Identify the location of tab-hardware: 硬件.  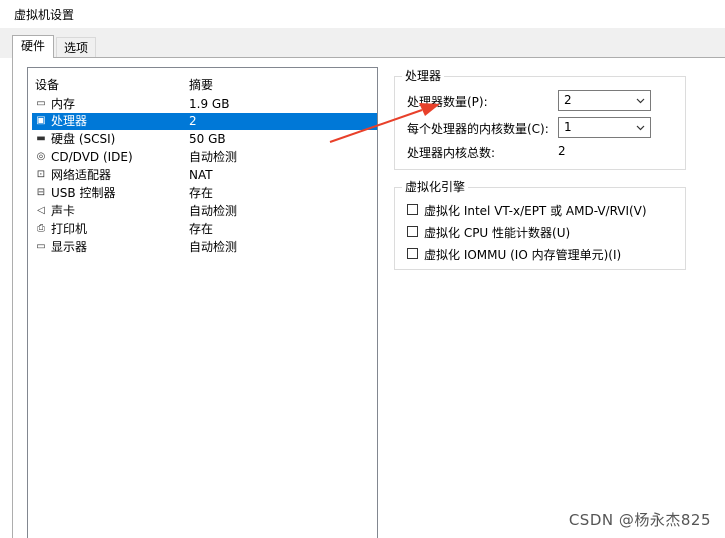
(33, 46).